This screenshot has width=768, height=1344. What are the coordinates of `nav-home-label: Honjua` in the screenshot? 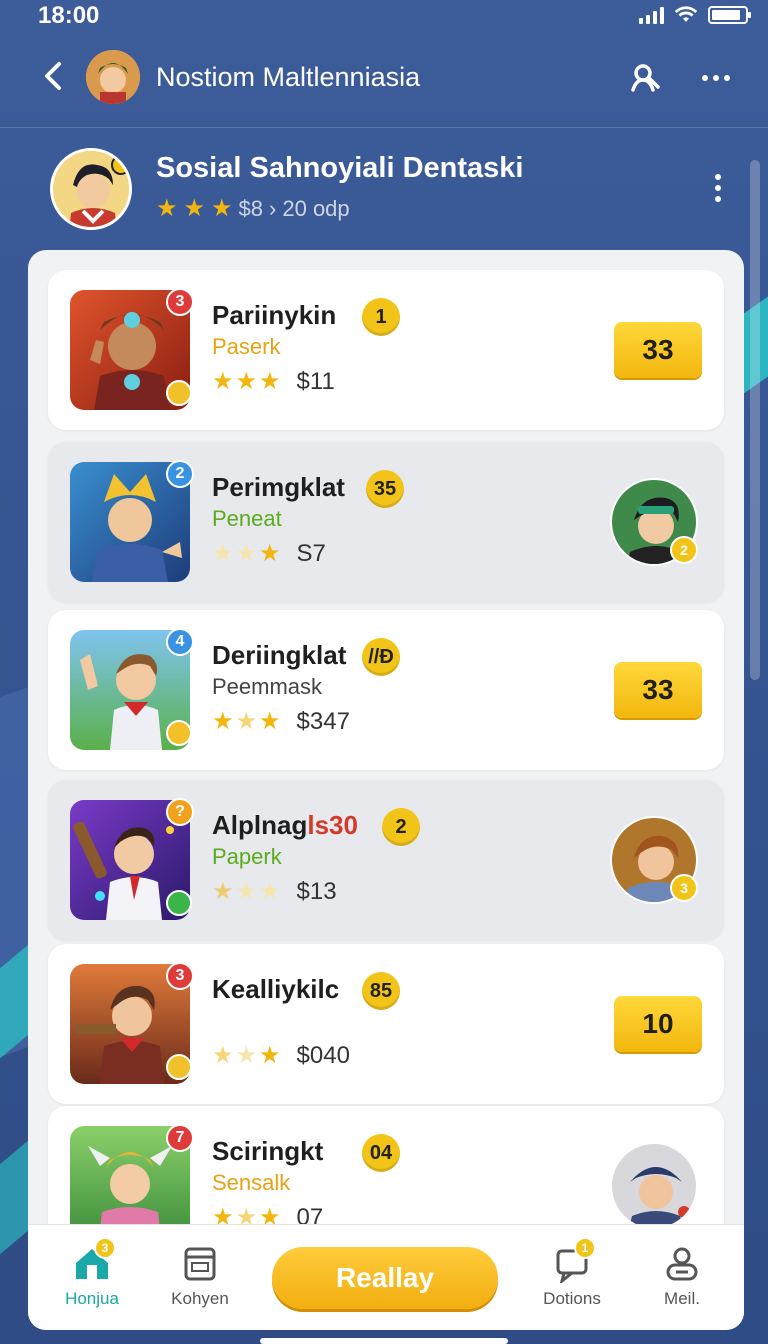 It's located at (92, 1298).